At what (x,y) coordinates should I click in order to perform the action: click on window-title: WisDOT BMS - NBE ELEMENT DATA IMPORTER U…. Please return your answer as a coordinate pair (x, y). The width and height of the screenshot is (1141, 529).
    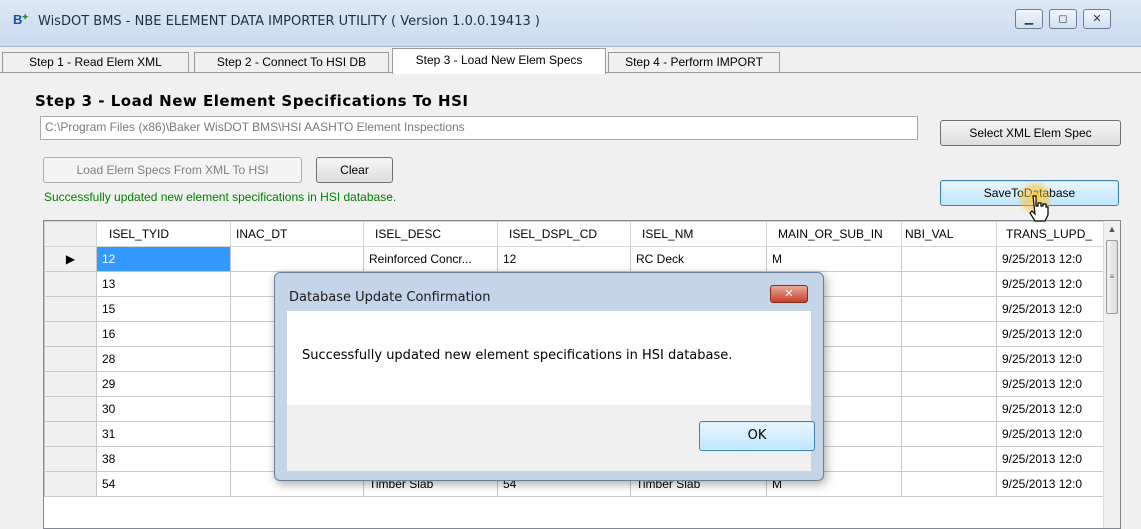
    Looking at the image, I should click on (289, 21).